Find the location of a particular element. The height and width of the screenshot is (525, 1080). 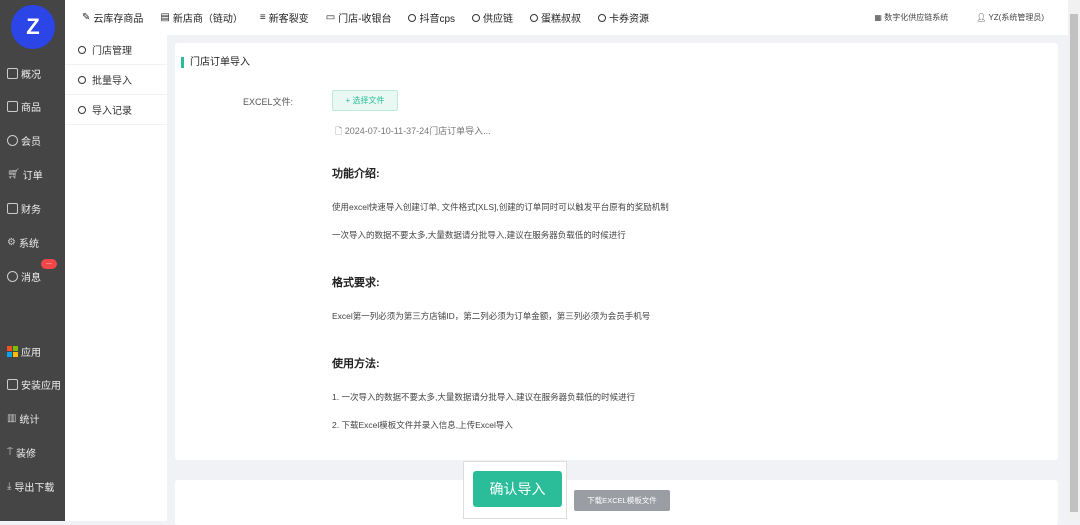

nav-fission: ≡ 新客裂变 is located at coordinates (284, 17).